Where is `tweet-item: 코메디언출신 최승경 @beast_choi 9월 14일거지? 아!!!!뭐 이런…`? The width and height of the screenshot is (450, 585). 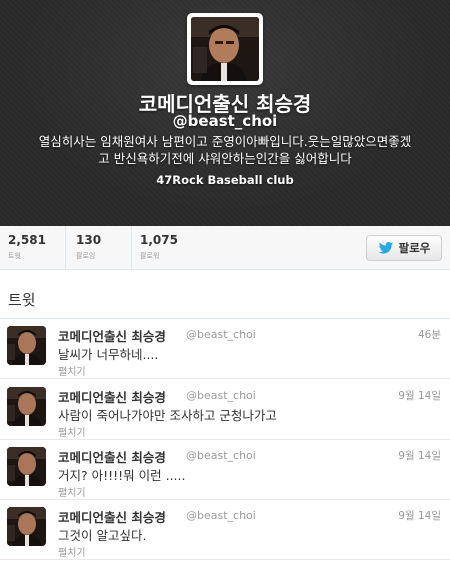
tweet-item: 코메디언출신 최승경 @beast_choi 9월 14일거지? 아!!!!뭐 이런… is located at coordinates (225, 470).